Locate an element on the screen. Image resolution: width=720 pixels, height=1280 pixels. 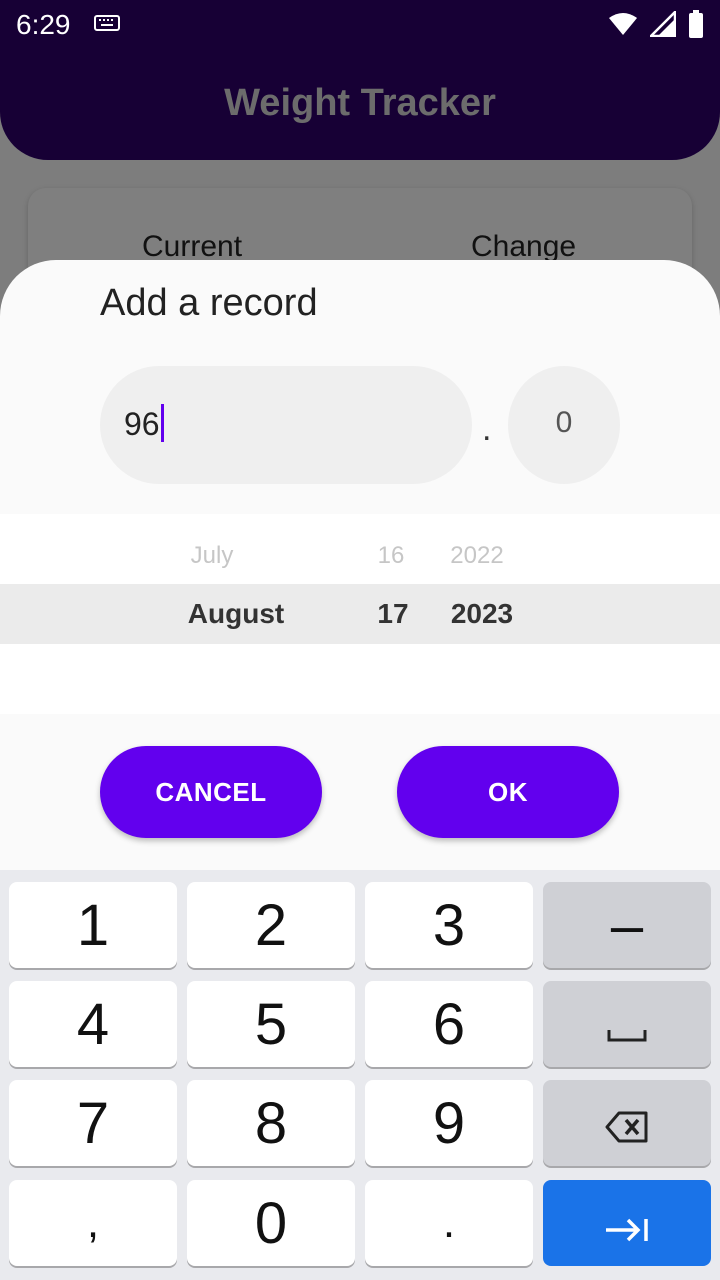
backspace-icon is located at coordinates (627, 1123).